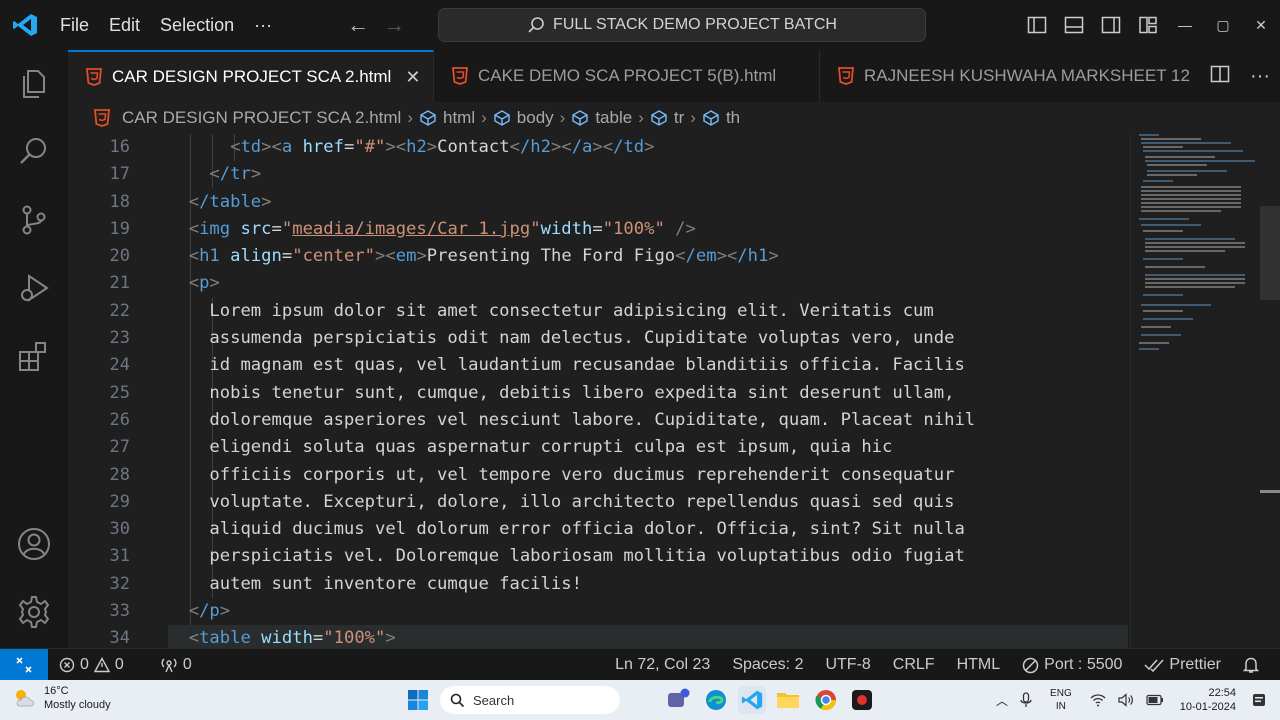 The image size is (1280, 720). Describe the element at coordinates (119, 174) in the screenshot. I see `line-number: 17` at that location.